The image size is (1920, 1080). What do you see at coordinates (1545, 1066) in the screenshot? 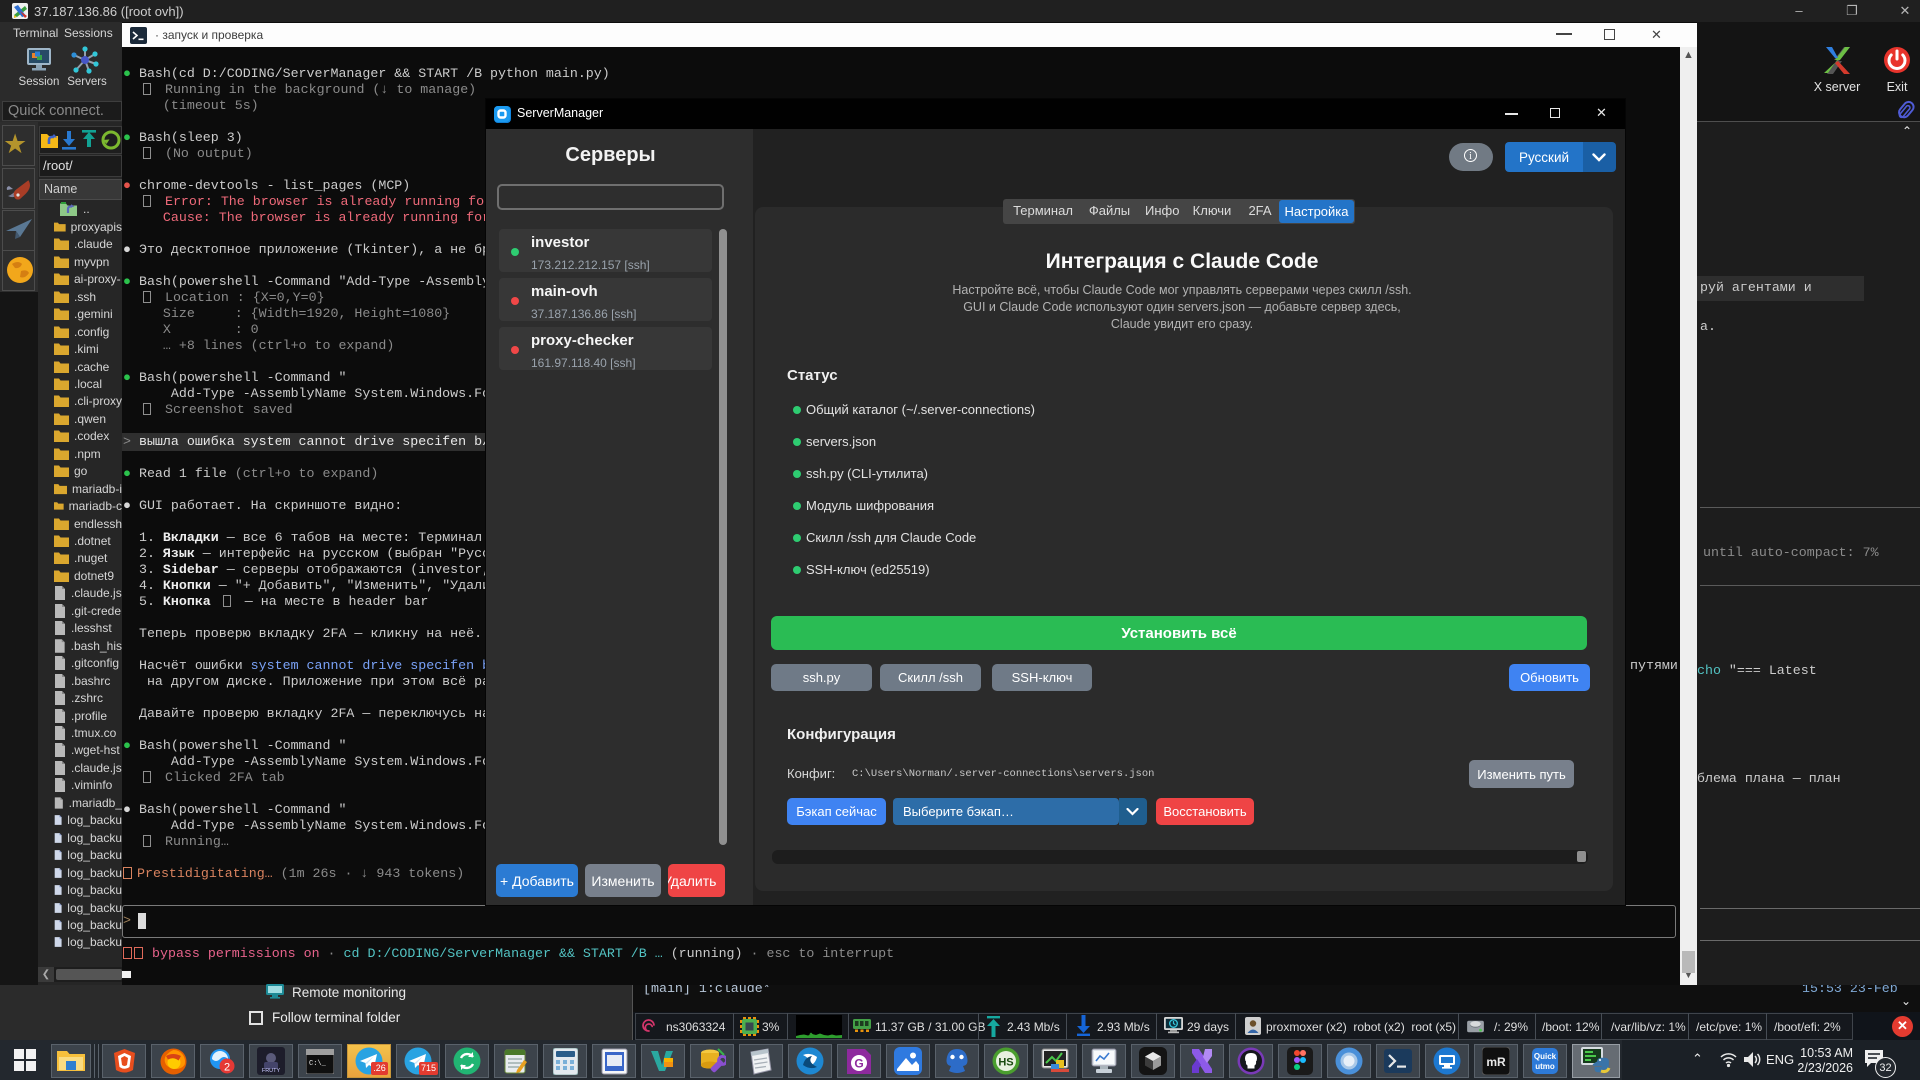
I see `svg-text: utmo` at bounding box center [1545, 1066].